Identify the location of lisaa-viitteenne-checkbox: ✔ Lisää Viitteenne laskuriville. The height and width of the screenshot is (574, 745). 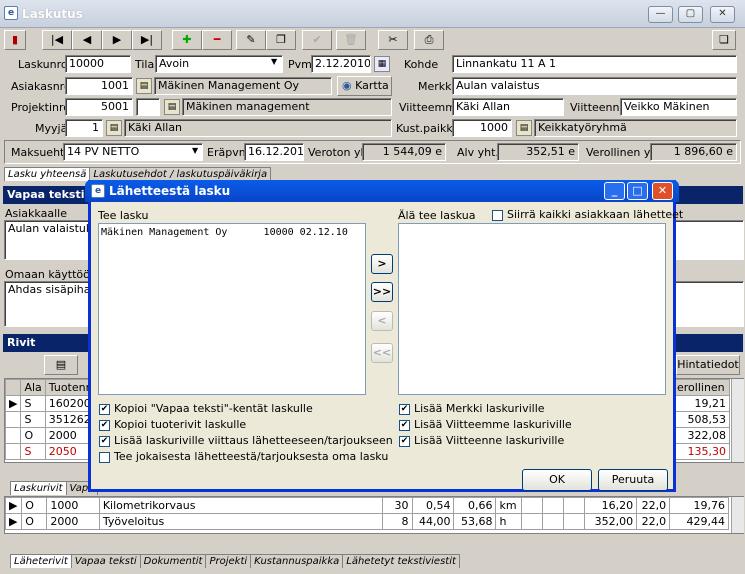
(481, 440).